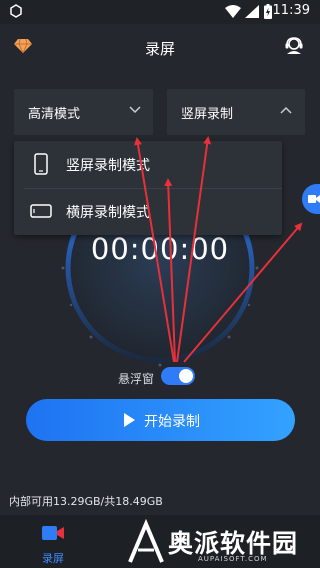 The image size is (320, 568). What do you see at coordinates (53, 533) in the screenshot?
I see `record-tab-icon` at bounding box center [53, 533].